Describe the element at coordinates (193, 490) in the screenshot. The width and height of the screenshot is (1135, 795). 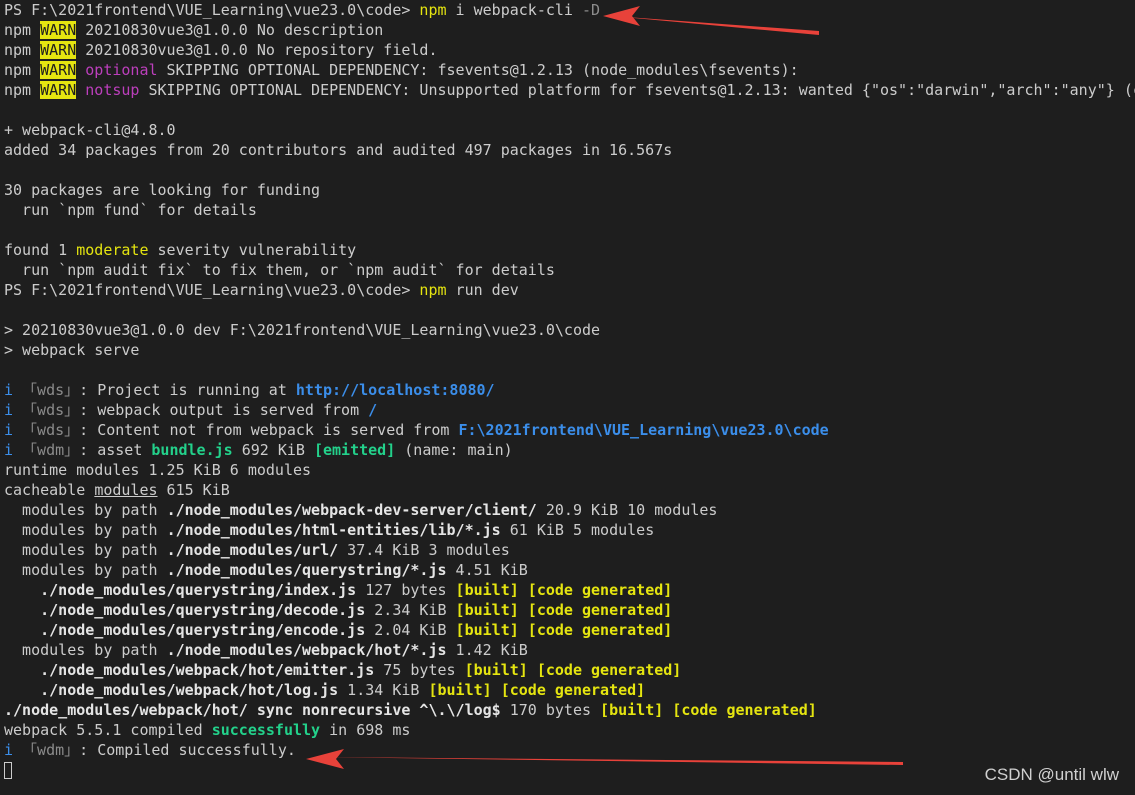
I see `terminal-text: 615 KiB` at that location.